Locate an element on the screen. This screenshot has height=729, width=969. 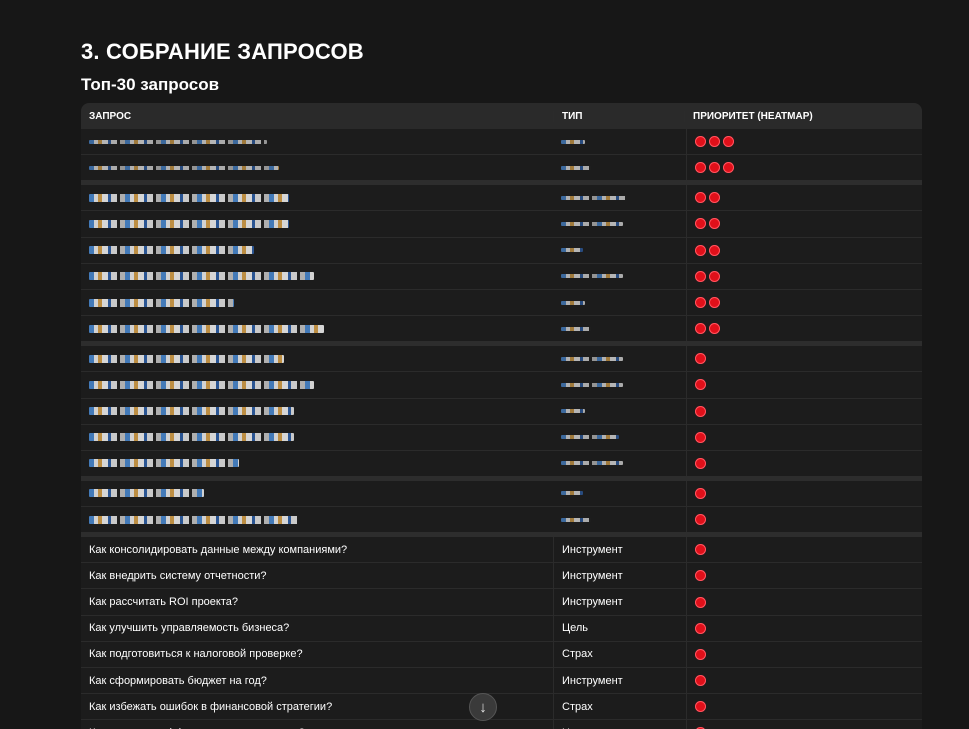
query-cell: Как улучшить управляемость бизнеса? is located at coordinates (189, 628).